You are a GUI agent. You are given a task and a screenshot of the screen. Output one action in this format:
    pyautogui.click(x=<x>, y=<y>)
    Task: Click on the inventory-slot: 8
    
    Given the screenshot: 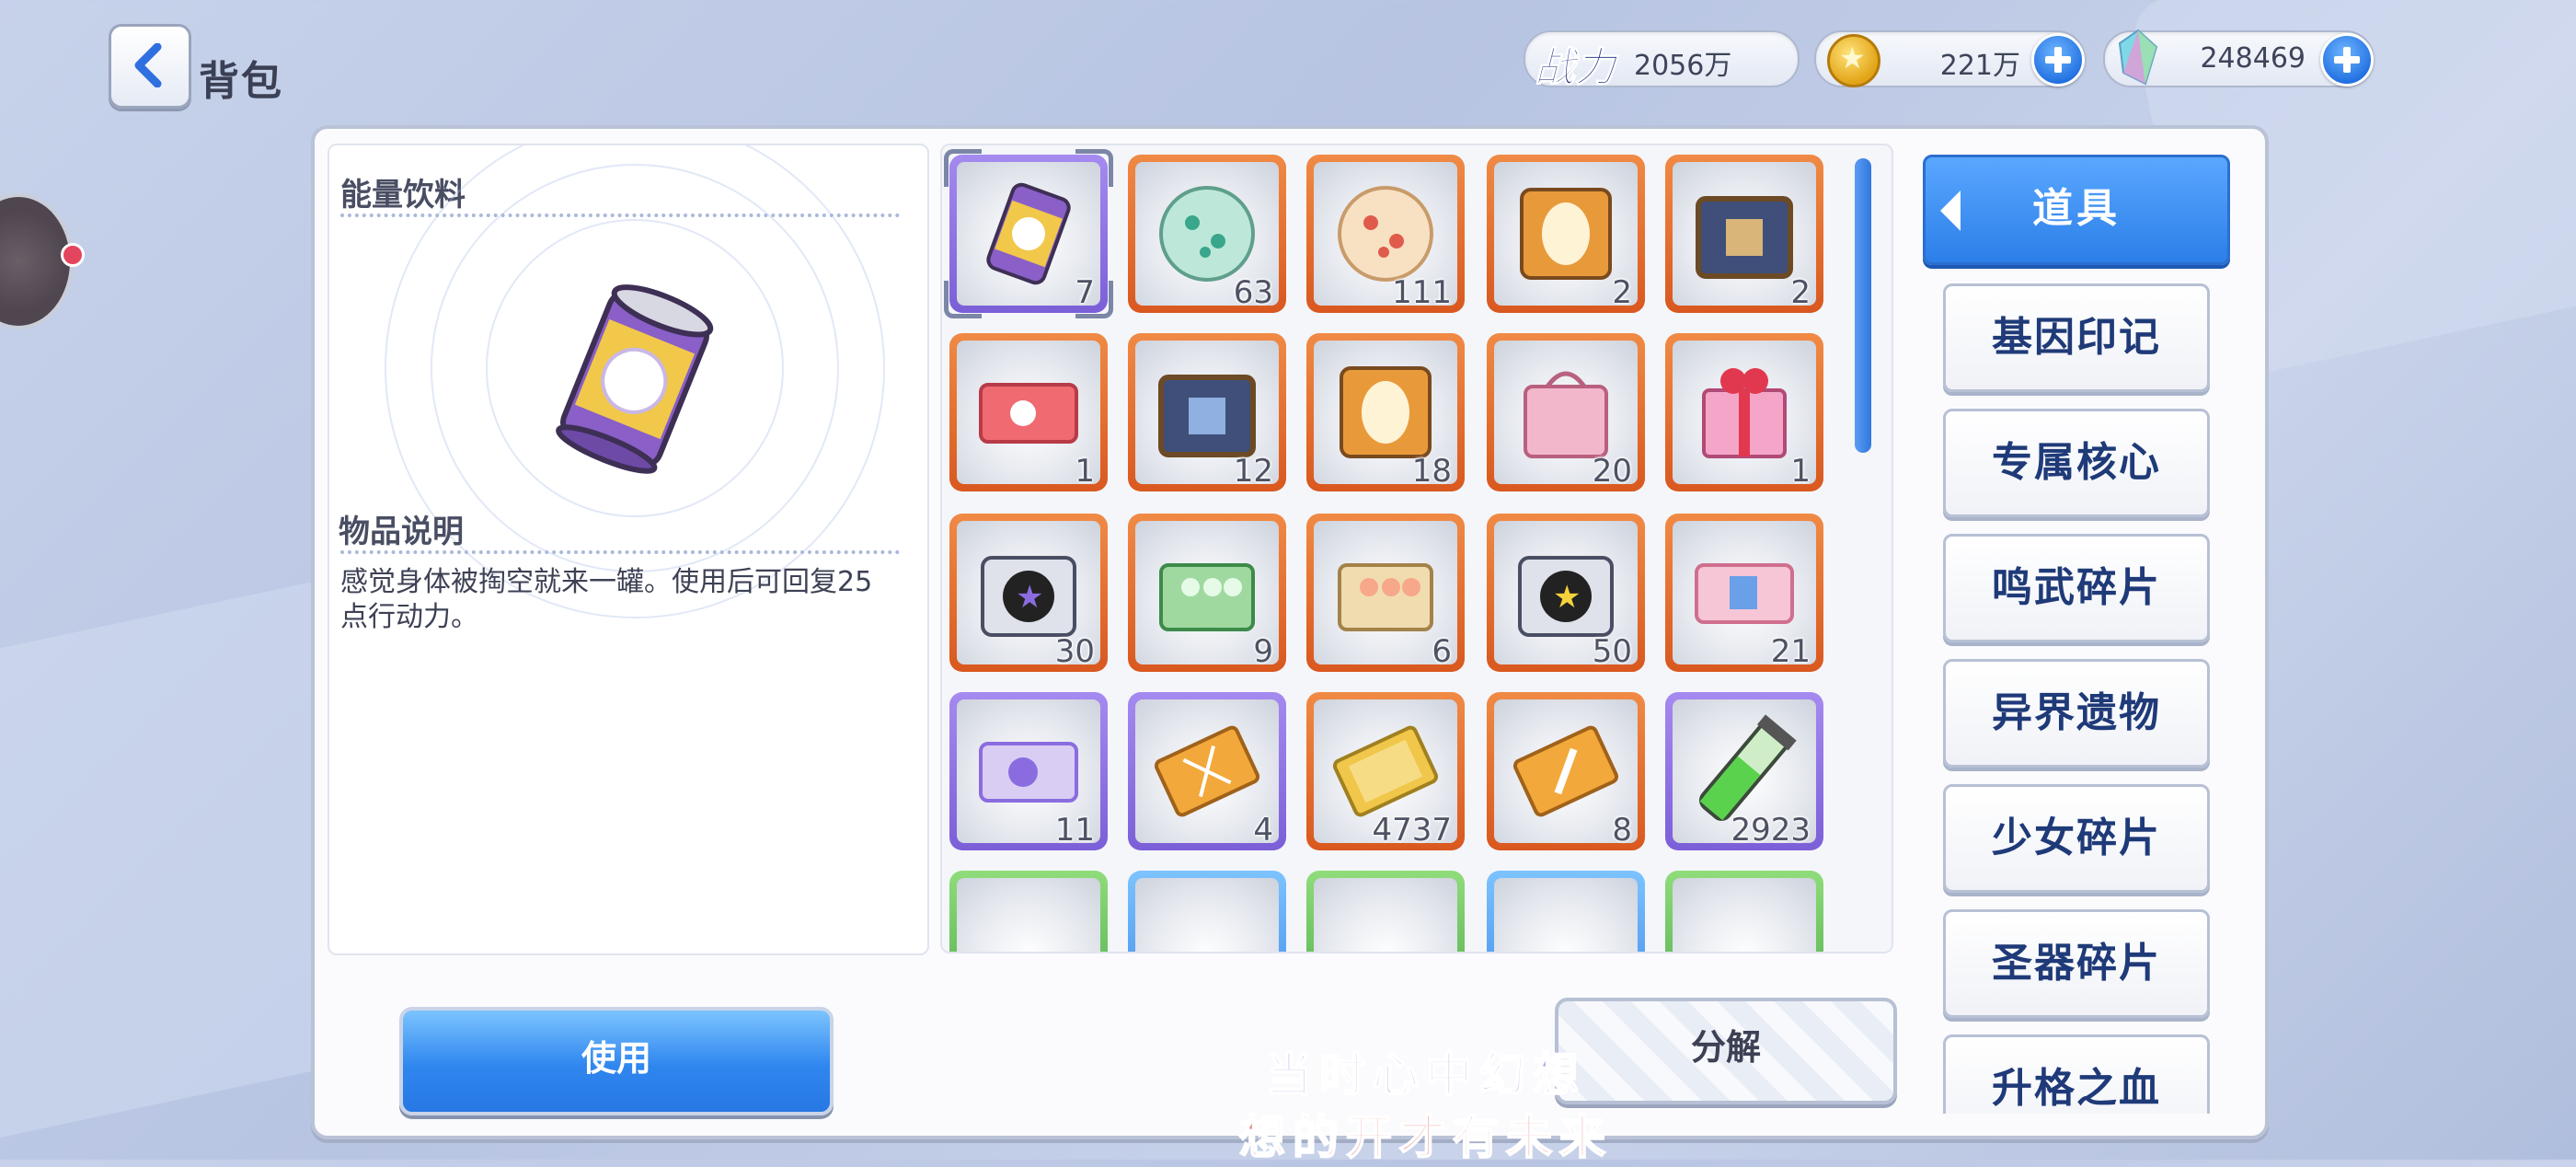 What is the action you would take?
    pyautogui.click(x=1566, y=771)
    